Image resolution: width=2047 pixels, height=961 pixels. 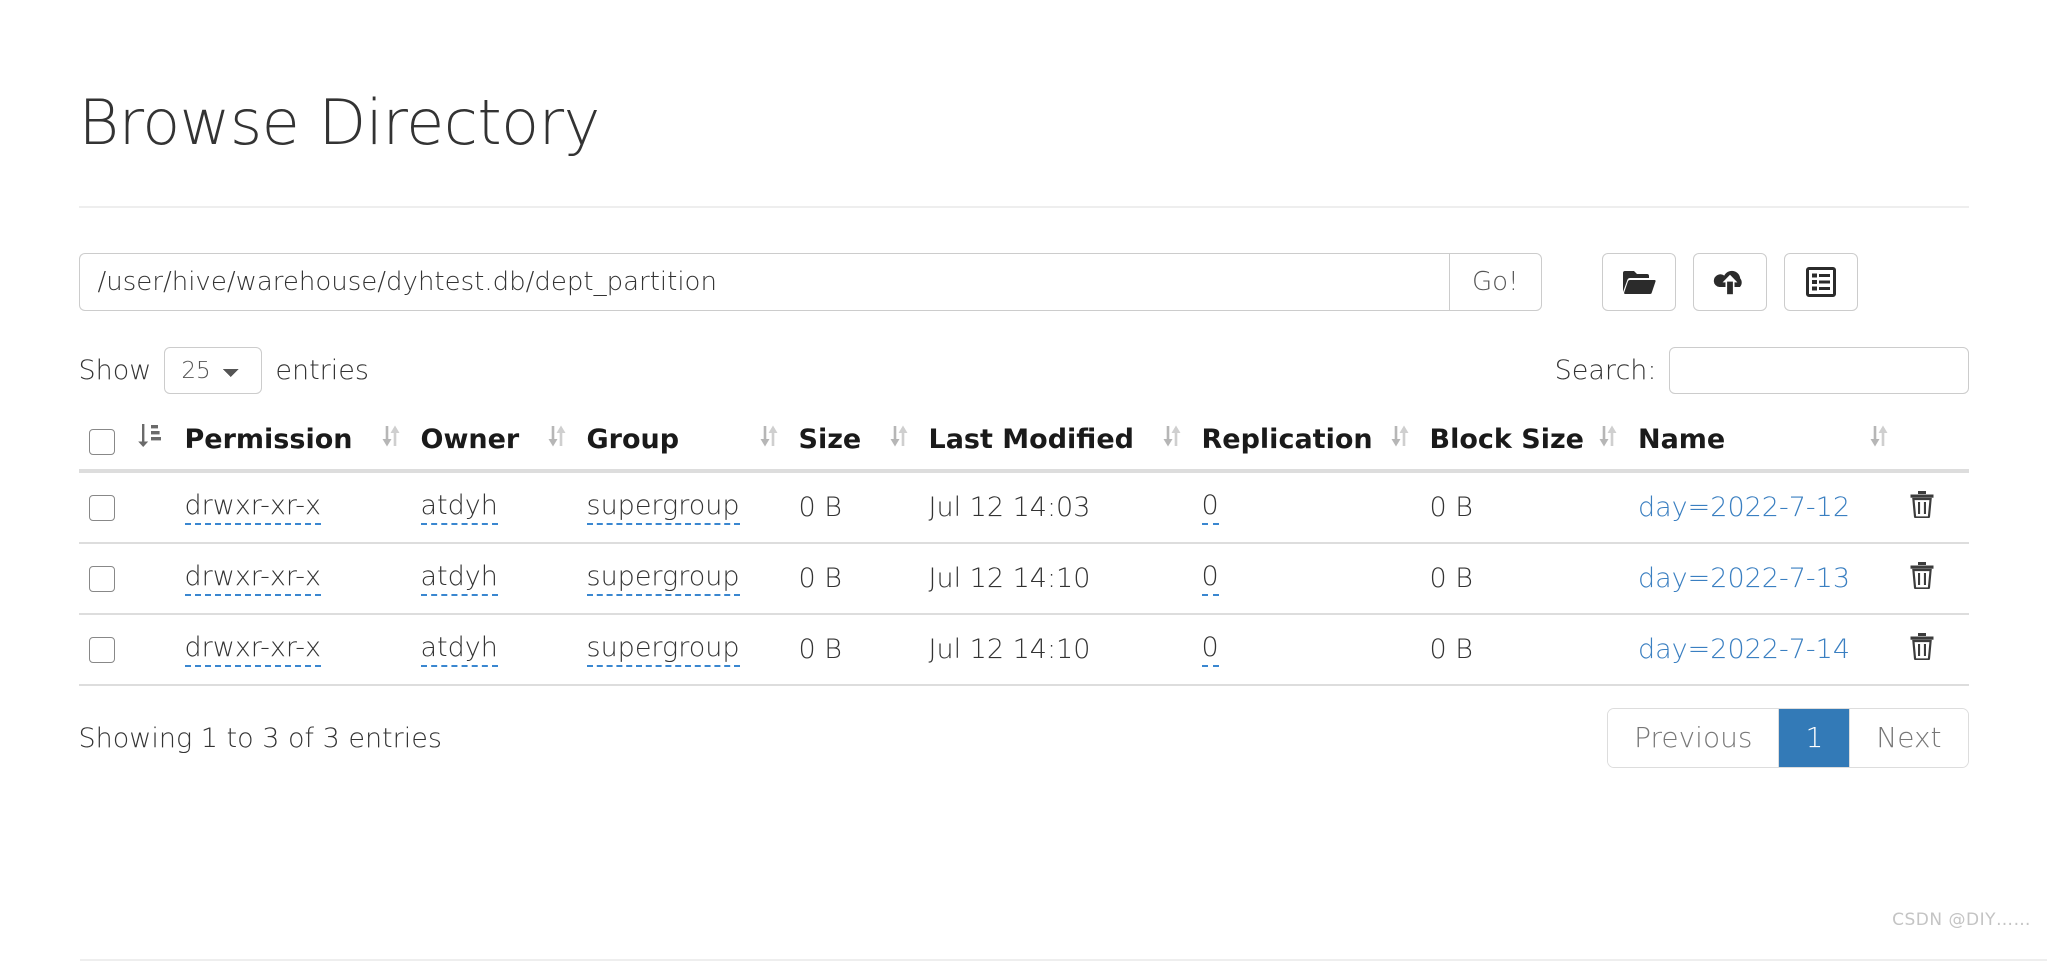 I want to click on th-replication: Replication, so click(x=1305, y=444).